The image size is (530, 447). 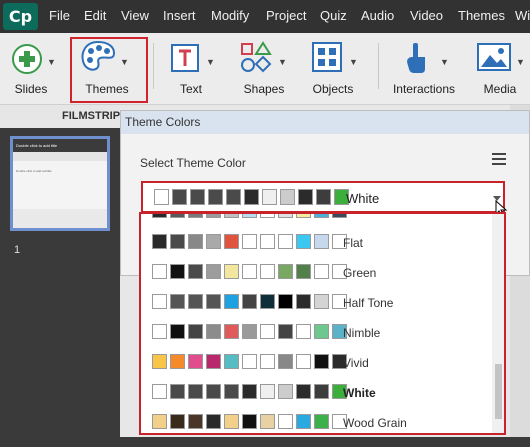 I want to click on menu-video: Video, so click(x=426, y=15).